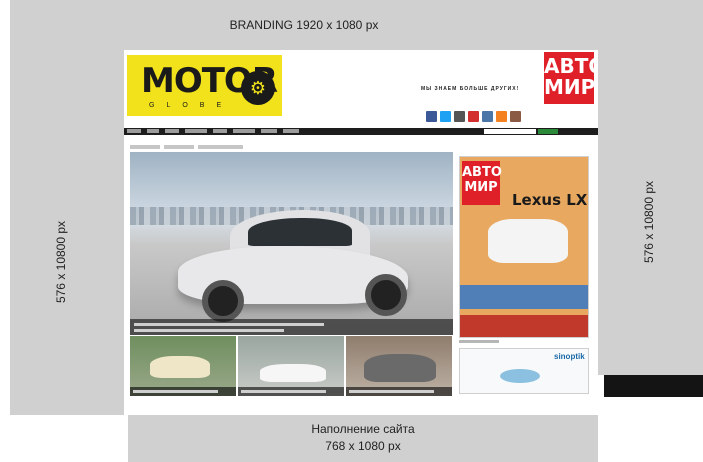 The image size is (703, 462). Describe the element at coordinates (431, 116) in the screenshot. I see `facebook-icon` at that location.